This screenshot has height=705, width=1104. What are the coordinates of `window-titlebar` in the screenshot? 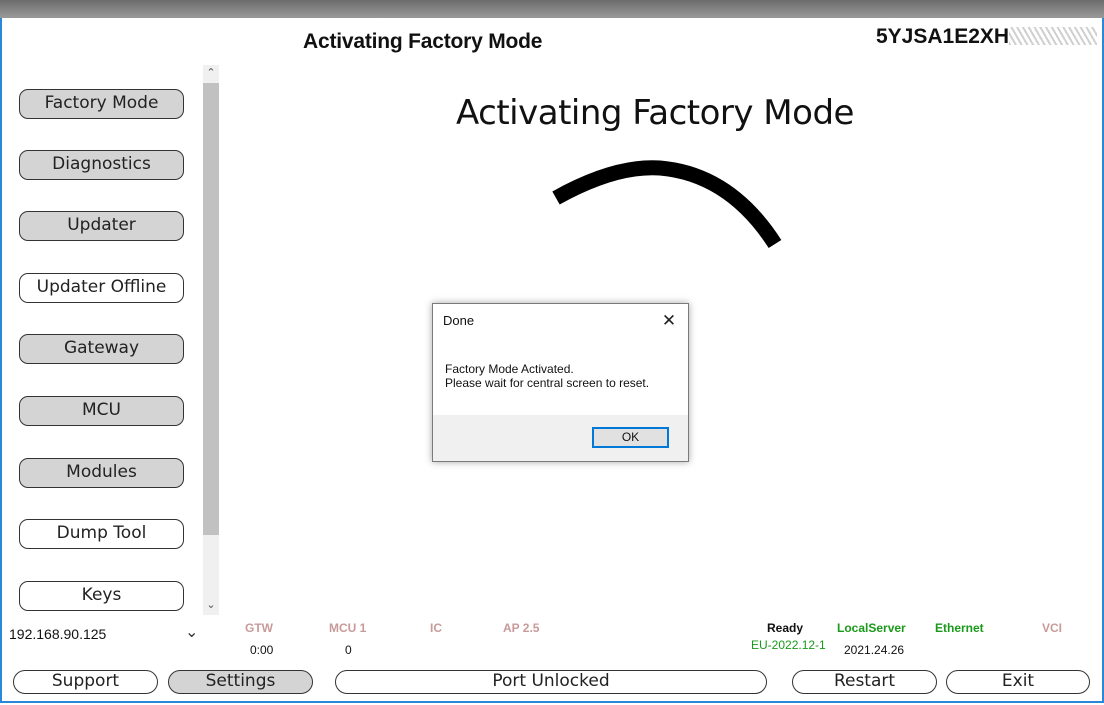 It's located at (552, 9).